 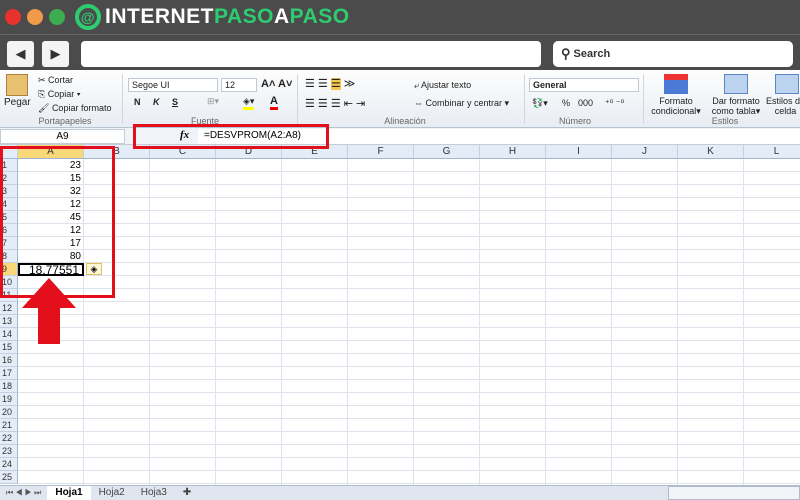 What do you see at coordinates (65, 121) in the screenshot?
I see `group-label-clipboard: Portapapeles` at bounding box center [65, 121].